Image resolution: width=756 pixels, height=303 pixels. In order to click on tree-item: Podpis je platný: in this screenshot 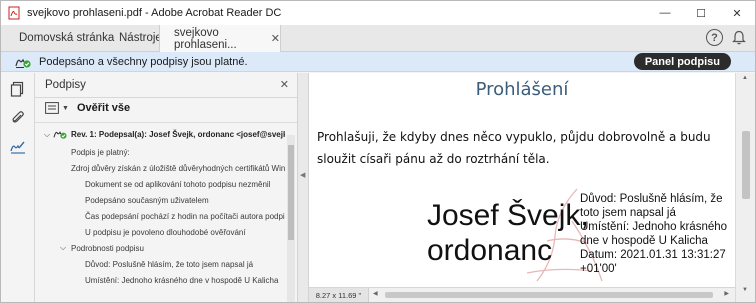, I will do `click(100, 153)`.